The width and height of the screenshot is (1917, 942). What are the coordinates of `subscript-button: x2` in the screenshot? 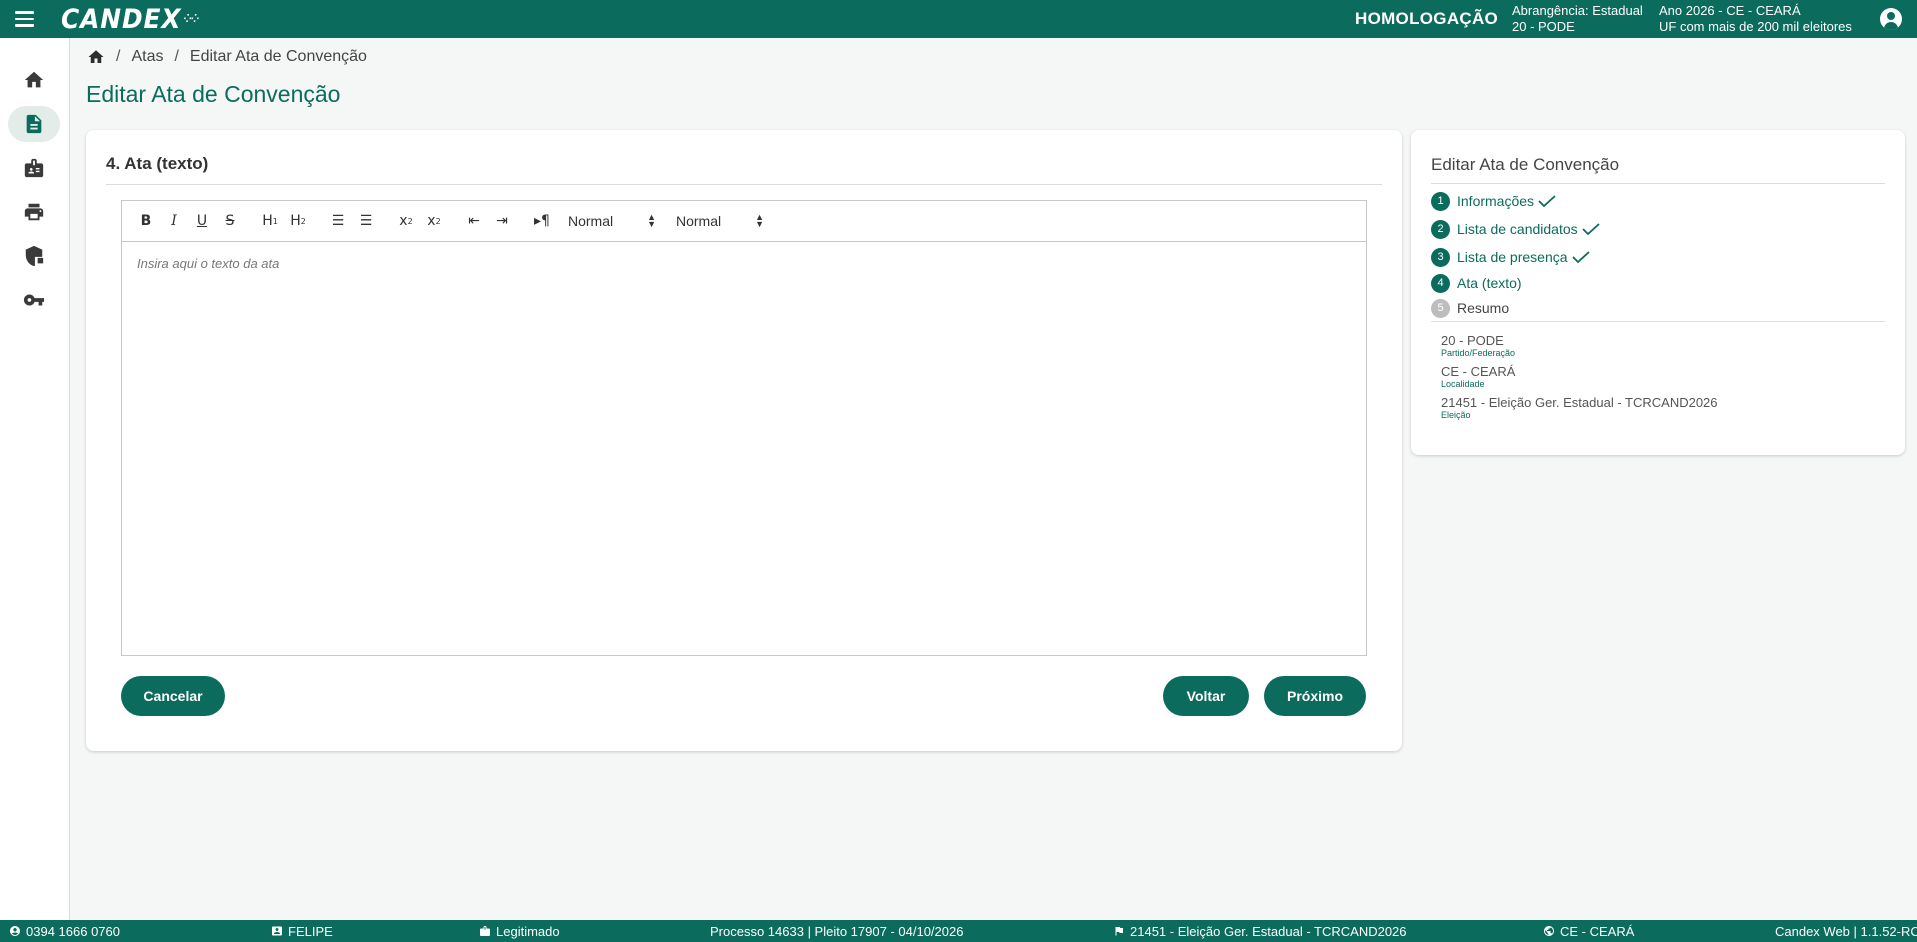 It's located at (406, 221).